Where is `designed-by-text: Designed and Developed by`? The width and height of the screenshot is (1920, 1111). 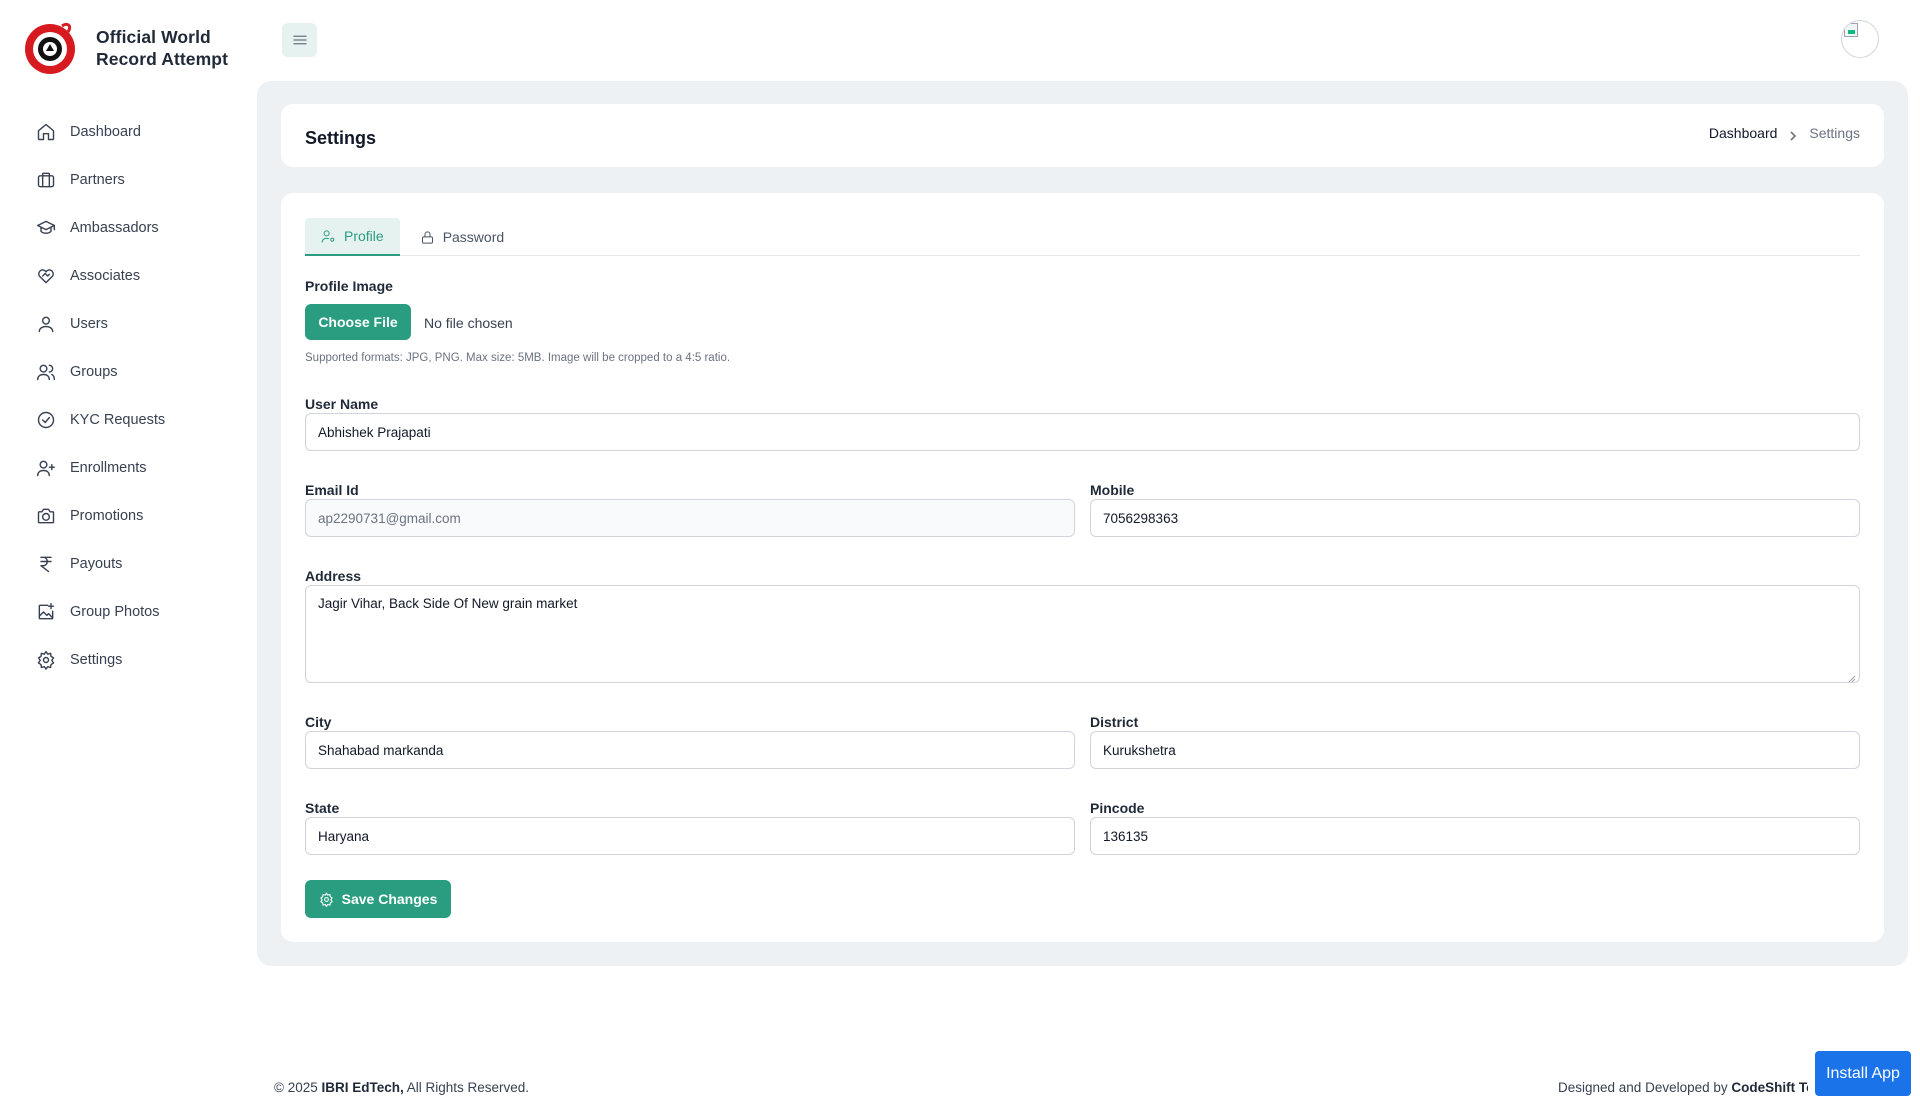
designed-by-text: Designed and Developed by is located at coordinates (1645, 1087).